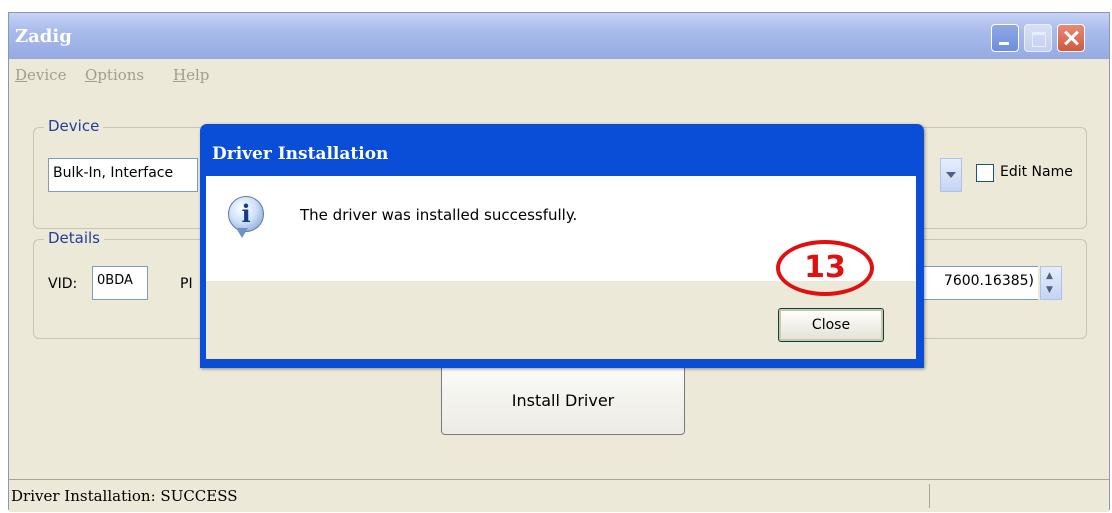  Describe the element at coordinates (439, 215) in the screenshot. I see `dialog-message: The driver was installed successfully.` at that location.